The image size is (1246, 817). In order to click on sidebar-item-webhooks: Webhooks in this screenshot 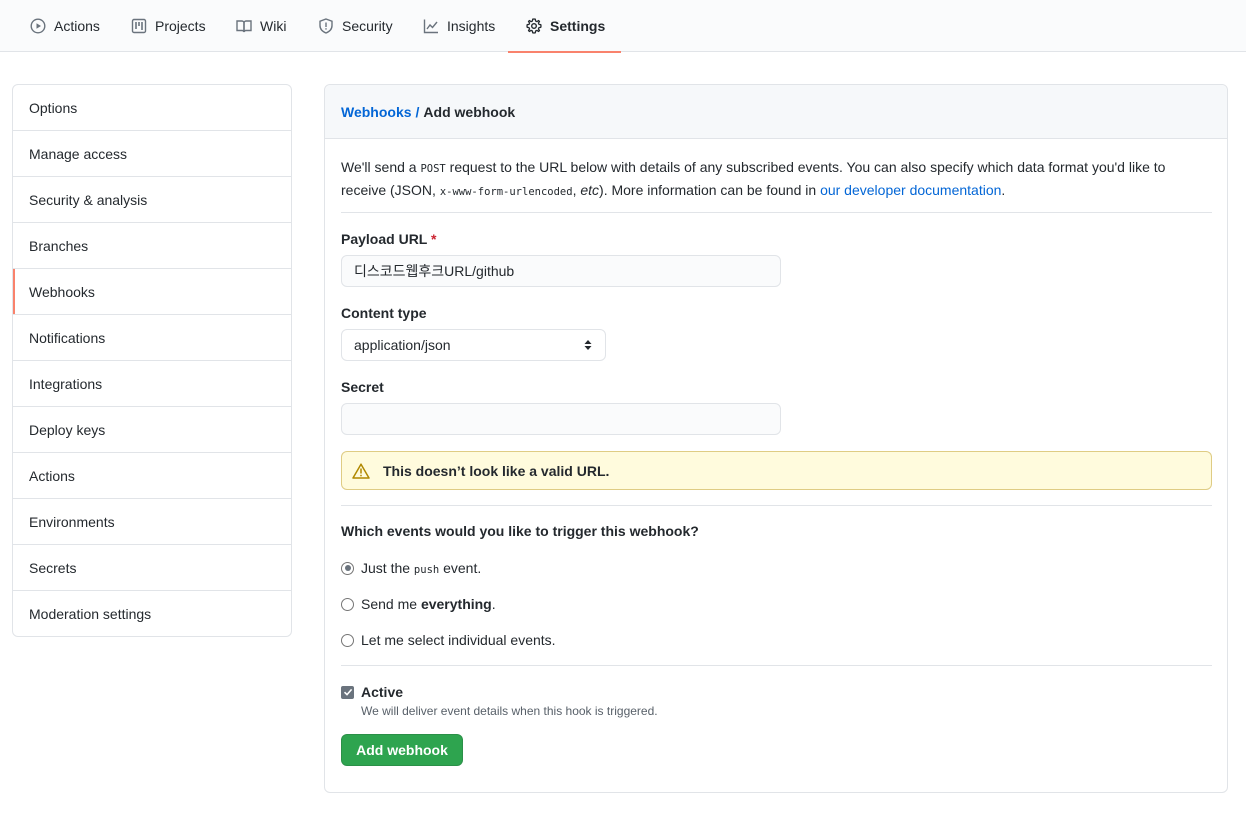, I will do `click(152, 292)`.